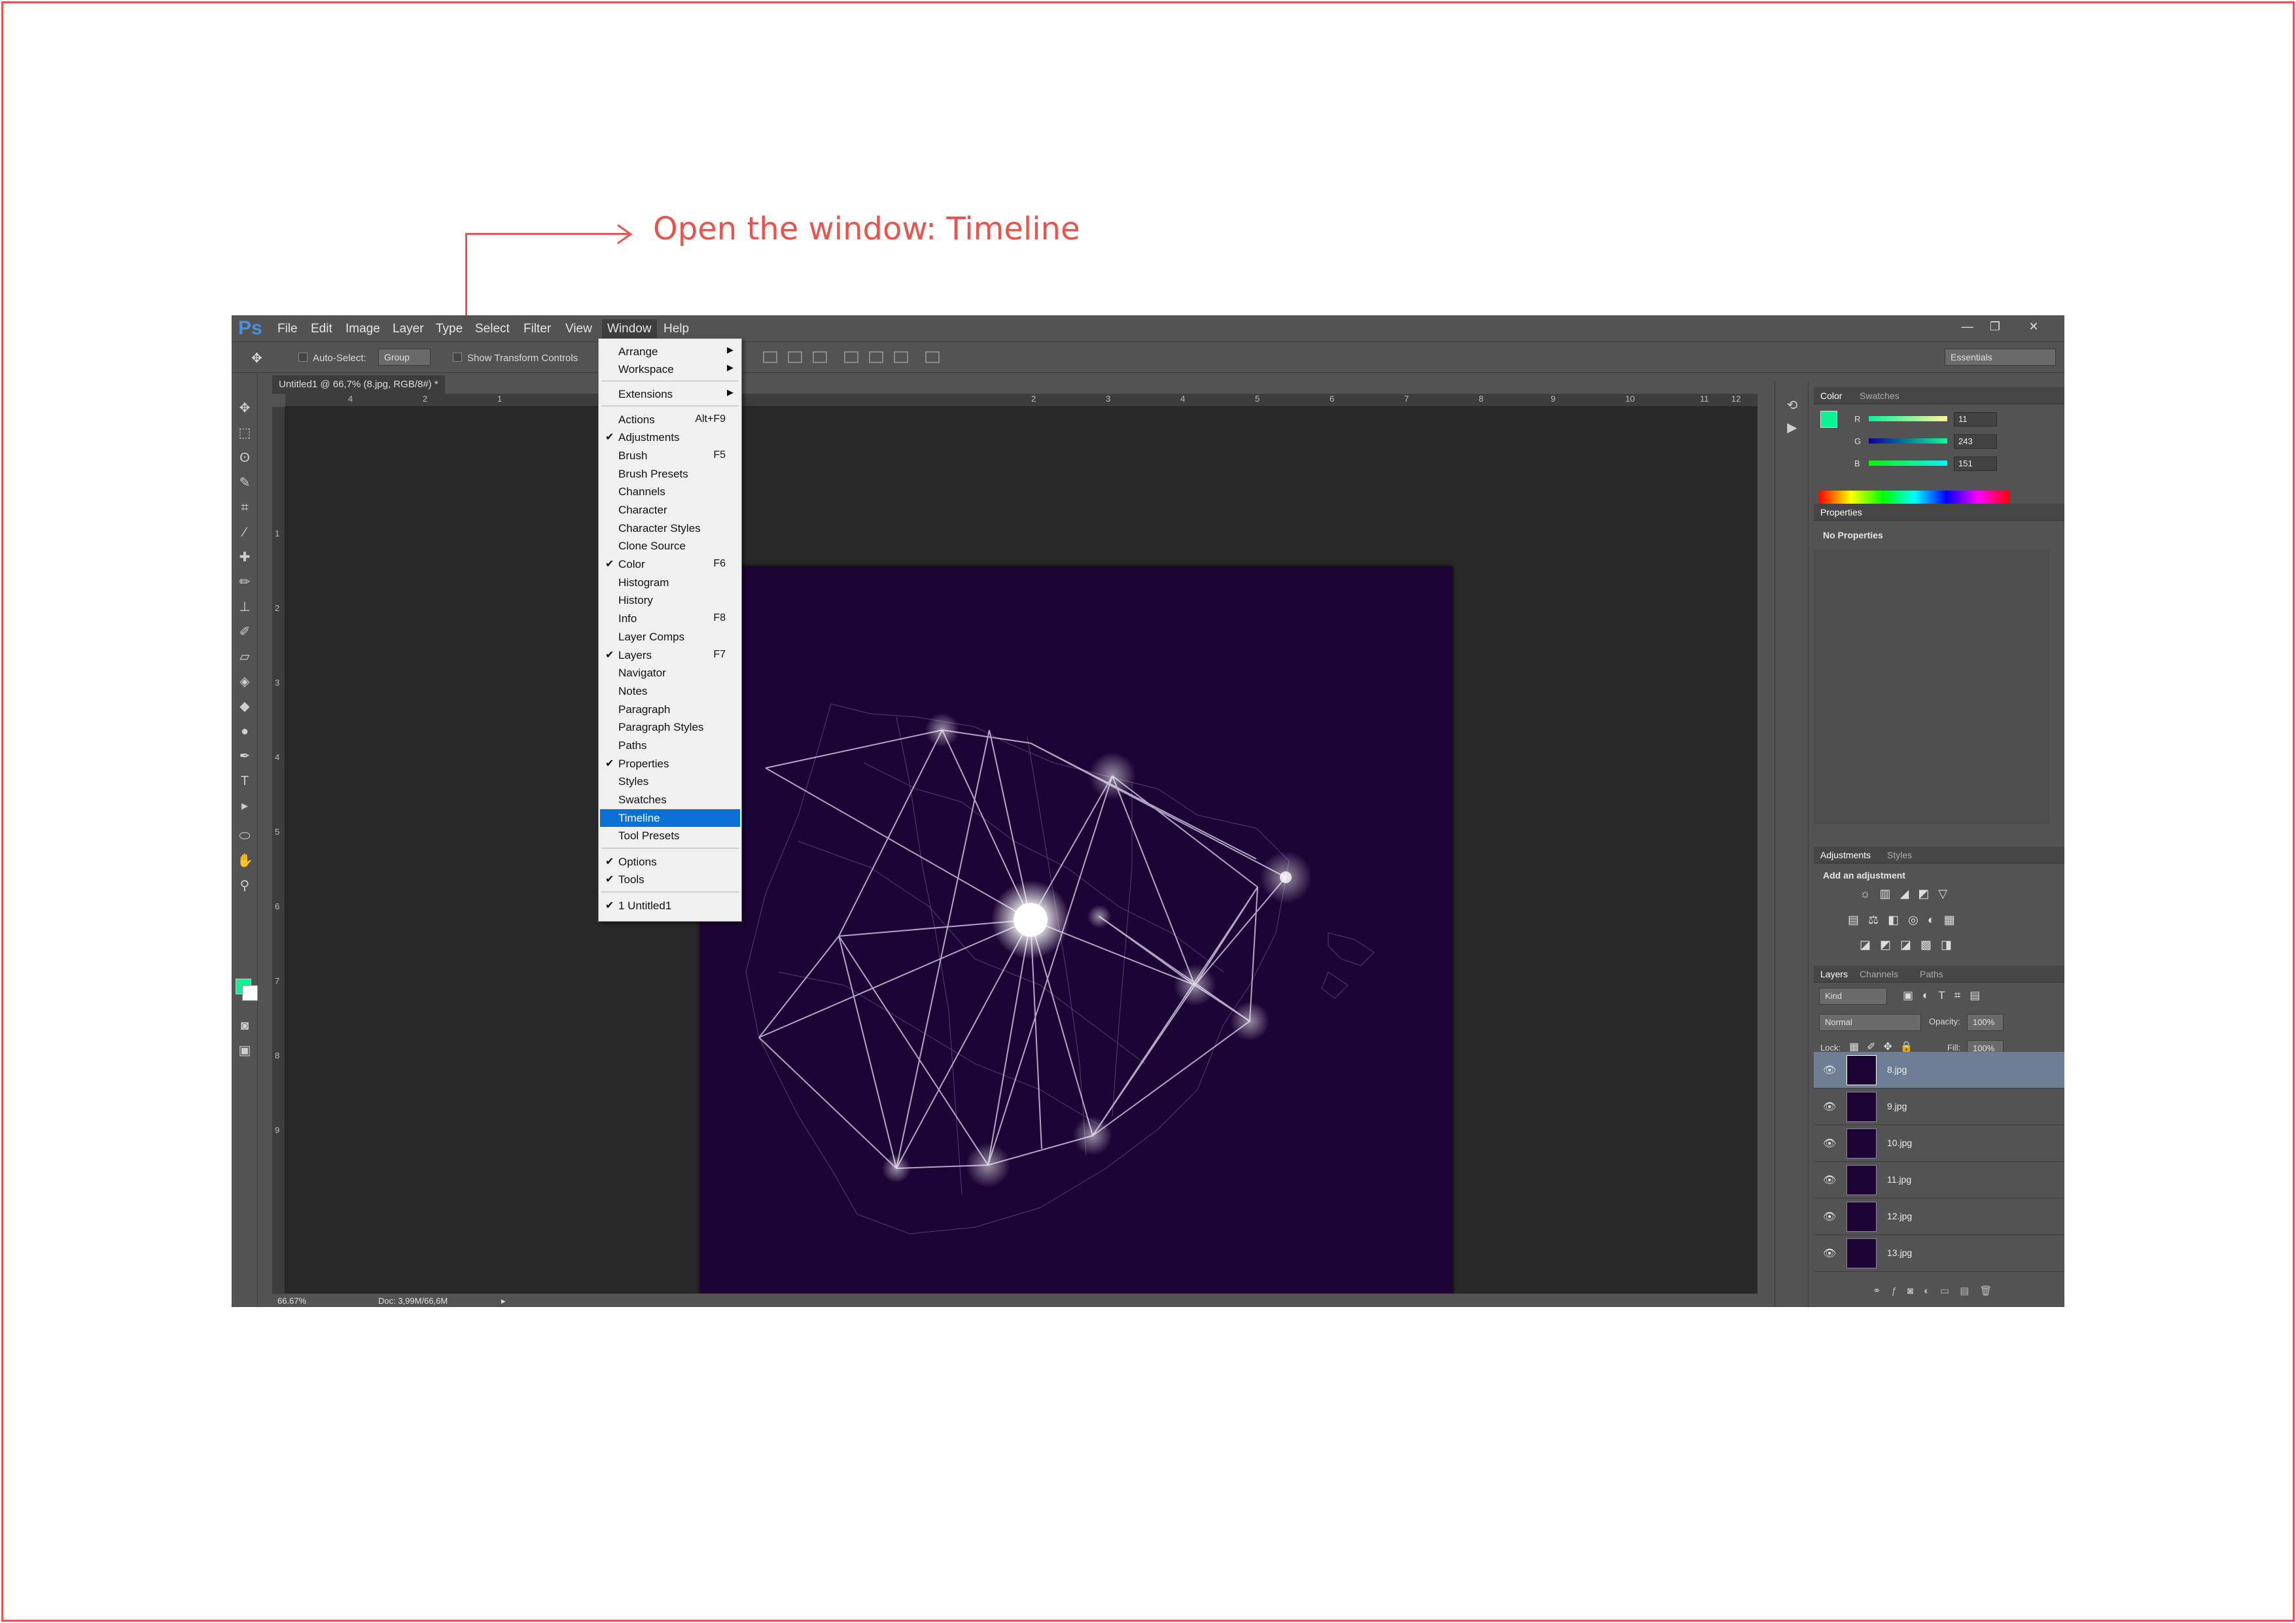  What do you see at coordinates (287, 329) in the screenshot?
I see `menu-file: File` at bounding box center [287, 329].